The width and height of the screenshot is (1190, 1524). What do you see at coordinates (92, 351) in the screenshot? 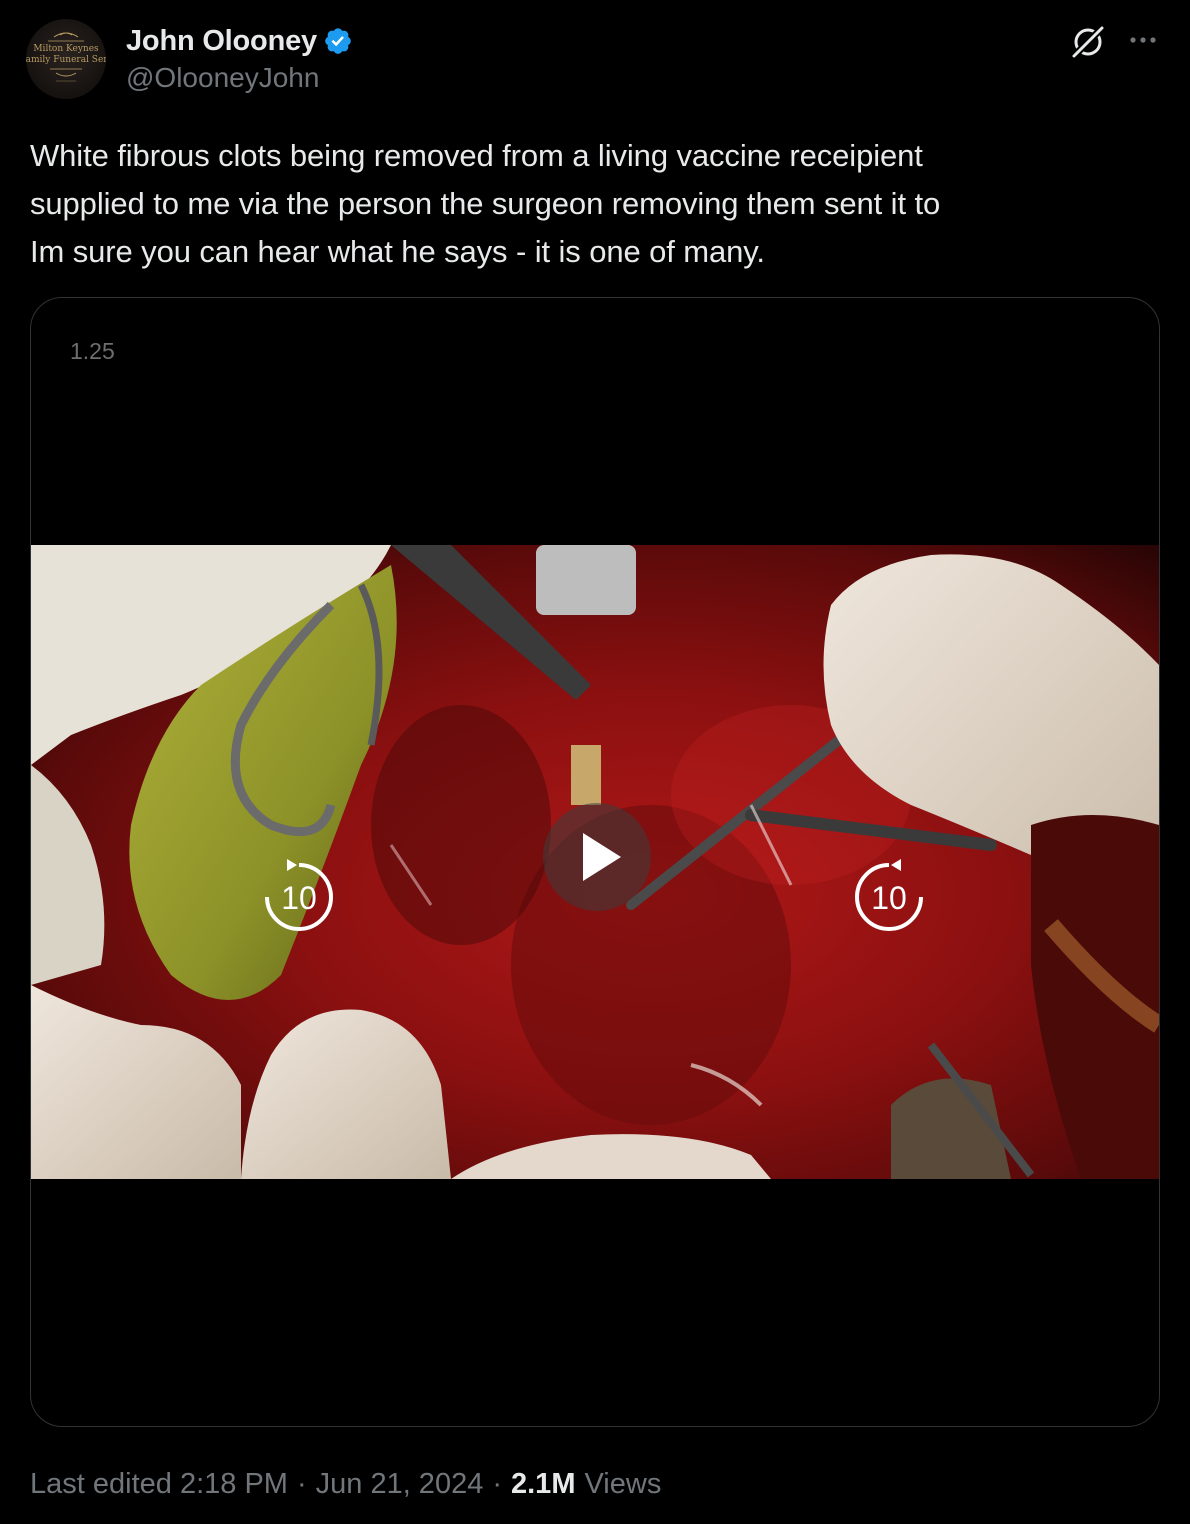
I see `playback-speed-label: 1.25` at bounding box center [92, 351].